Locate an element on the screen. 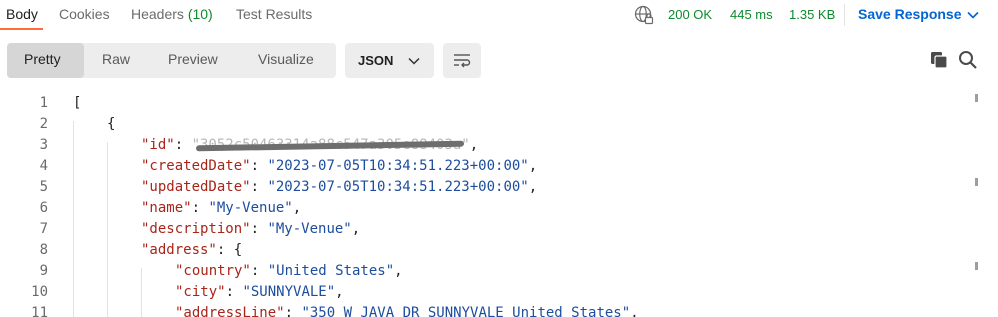  line-number: 7 is located at coordinates (43, 229).